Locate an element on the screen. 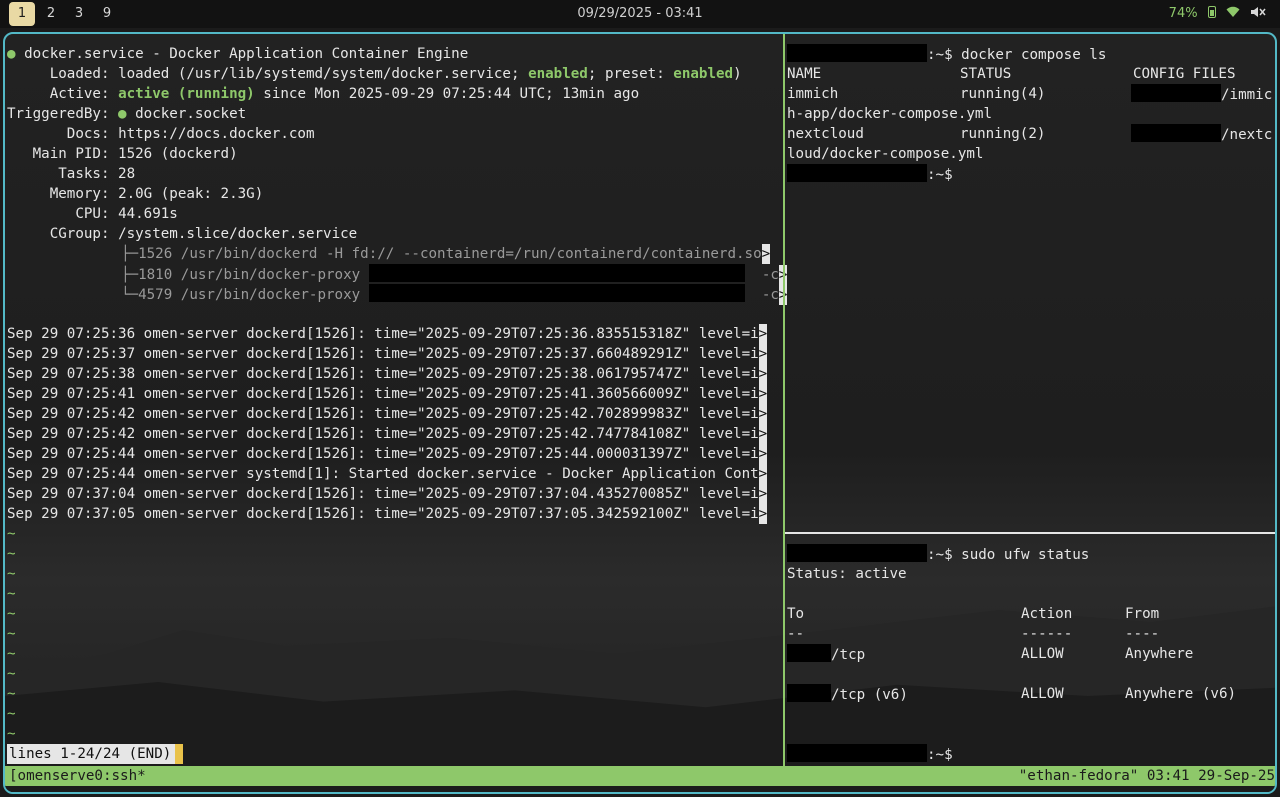 The image size is (1280, 797). ufw-row-from: Anywhere is located at coordinates (1159, 654).